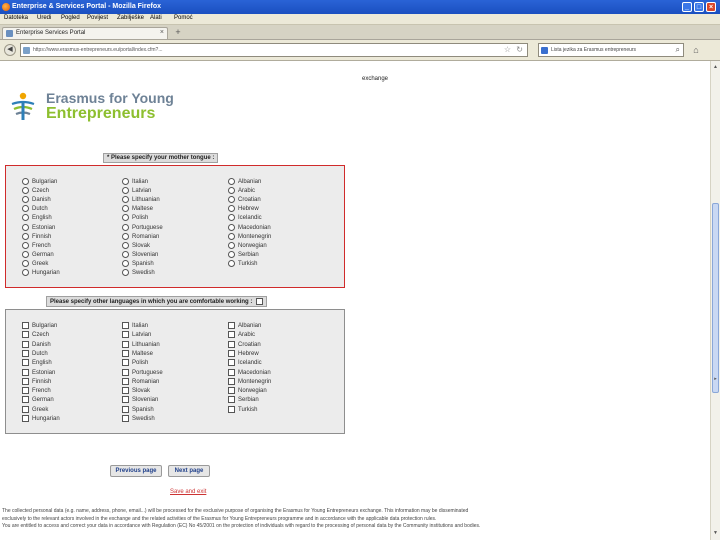 The width and height of the screenshot is (720, 540). What do you see at coordinates (243, 353) in the screenshot?
I see `other-language-option: Hebrew` at bounding box center [243, 353].